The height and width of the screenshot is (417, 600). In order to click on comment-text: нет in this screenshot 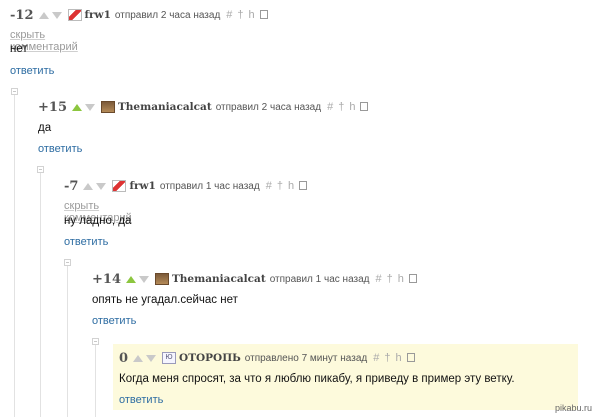, I will do `click(19, 49)`.